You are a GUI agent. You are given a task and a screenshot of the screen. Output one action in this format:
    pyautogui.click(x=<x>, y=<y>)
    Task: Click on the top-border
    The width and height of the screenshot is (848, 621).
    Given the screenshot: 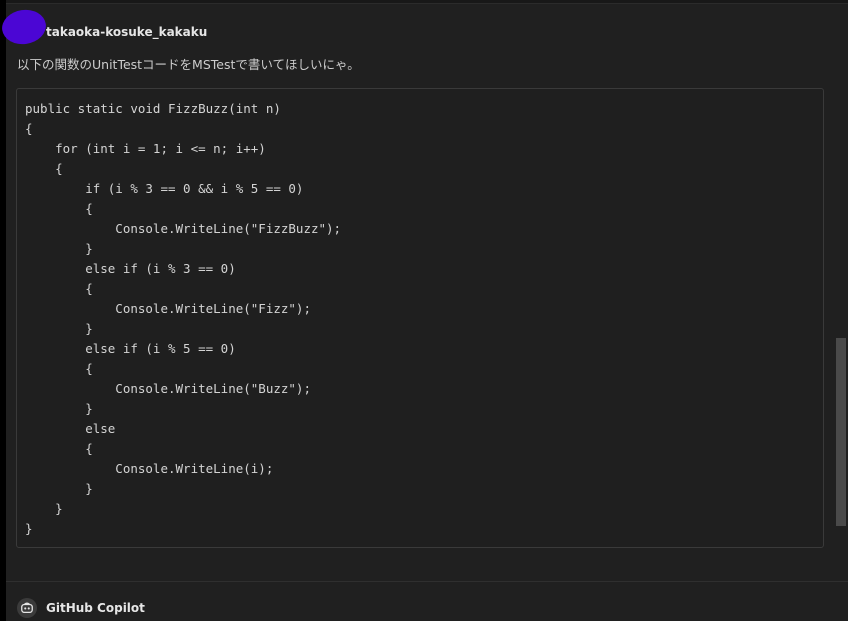 What is the action you would take?
    pyautogui.click(x=427, y=2)
    